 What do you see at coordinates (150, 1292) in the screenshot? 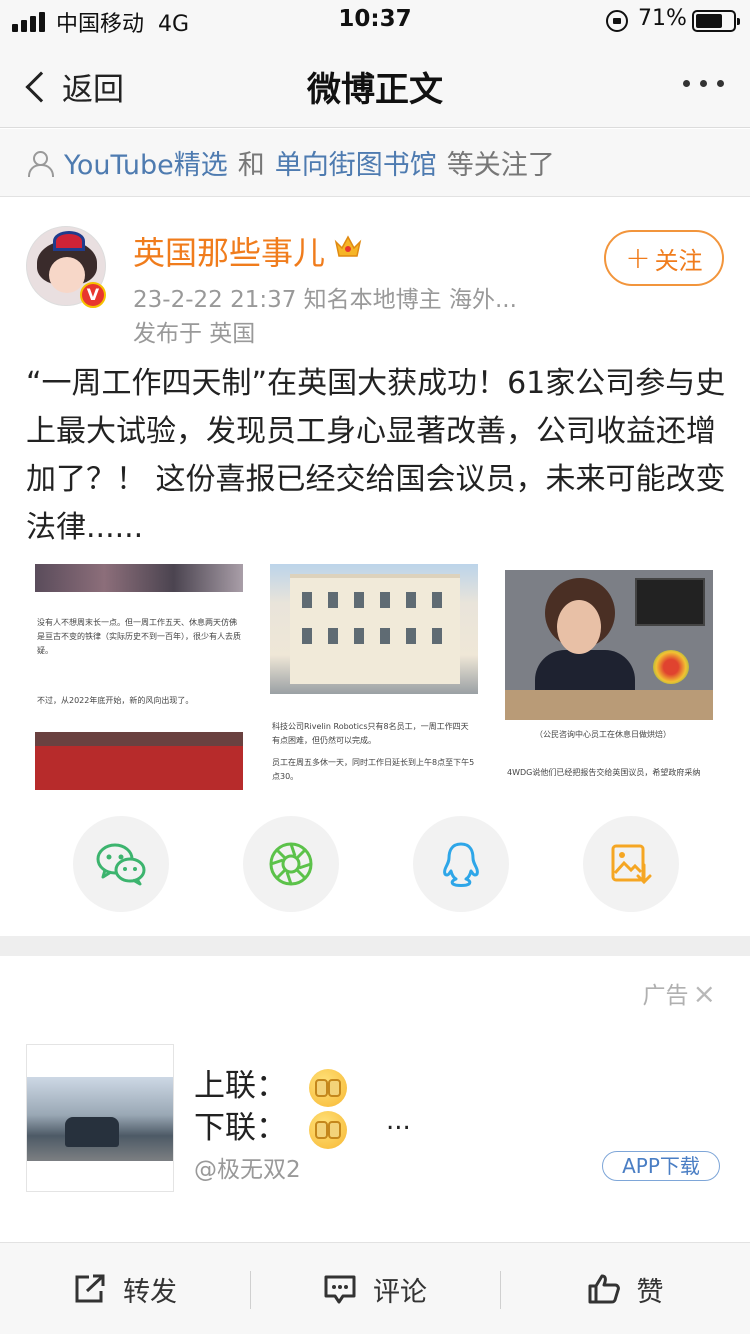
I see `repost-label: 转发` at bounding box center [150, 1292].